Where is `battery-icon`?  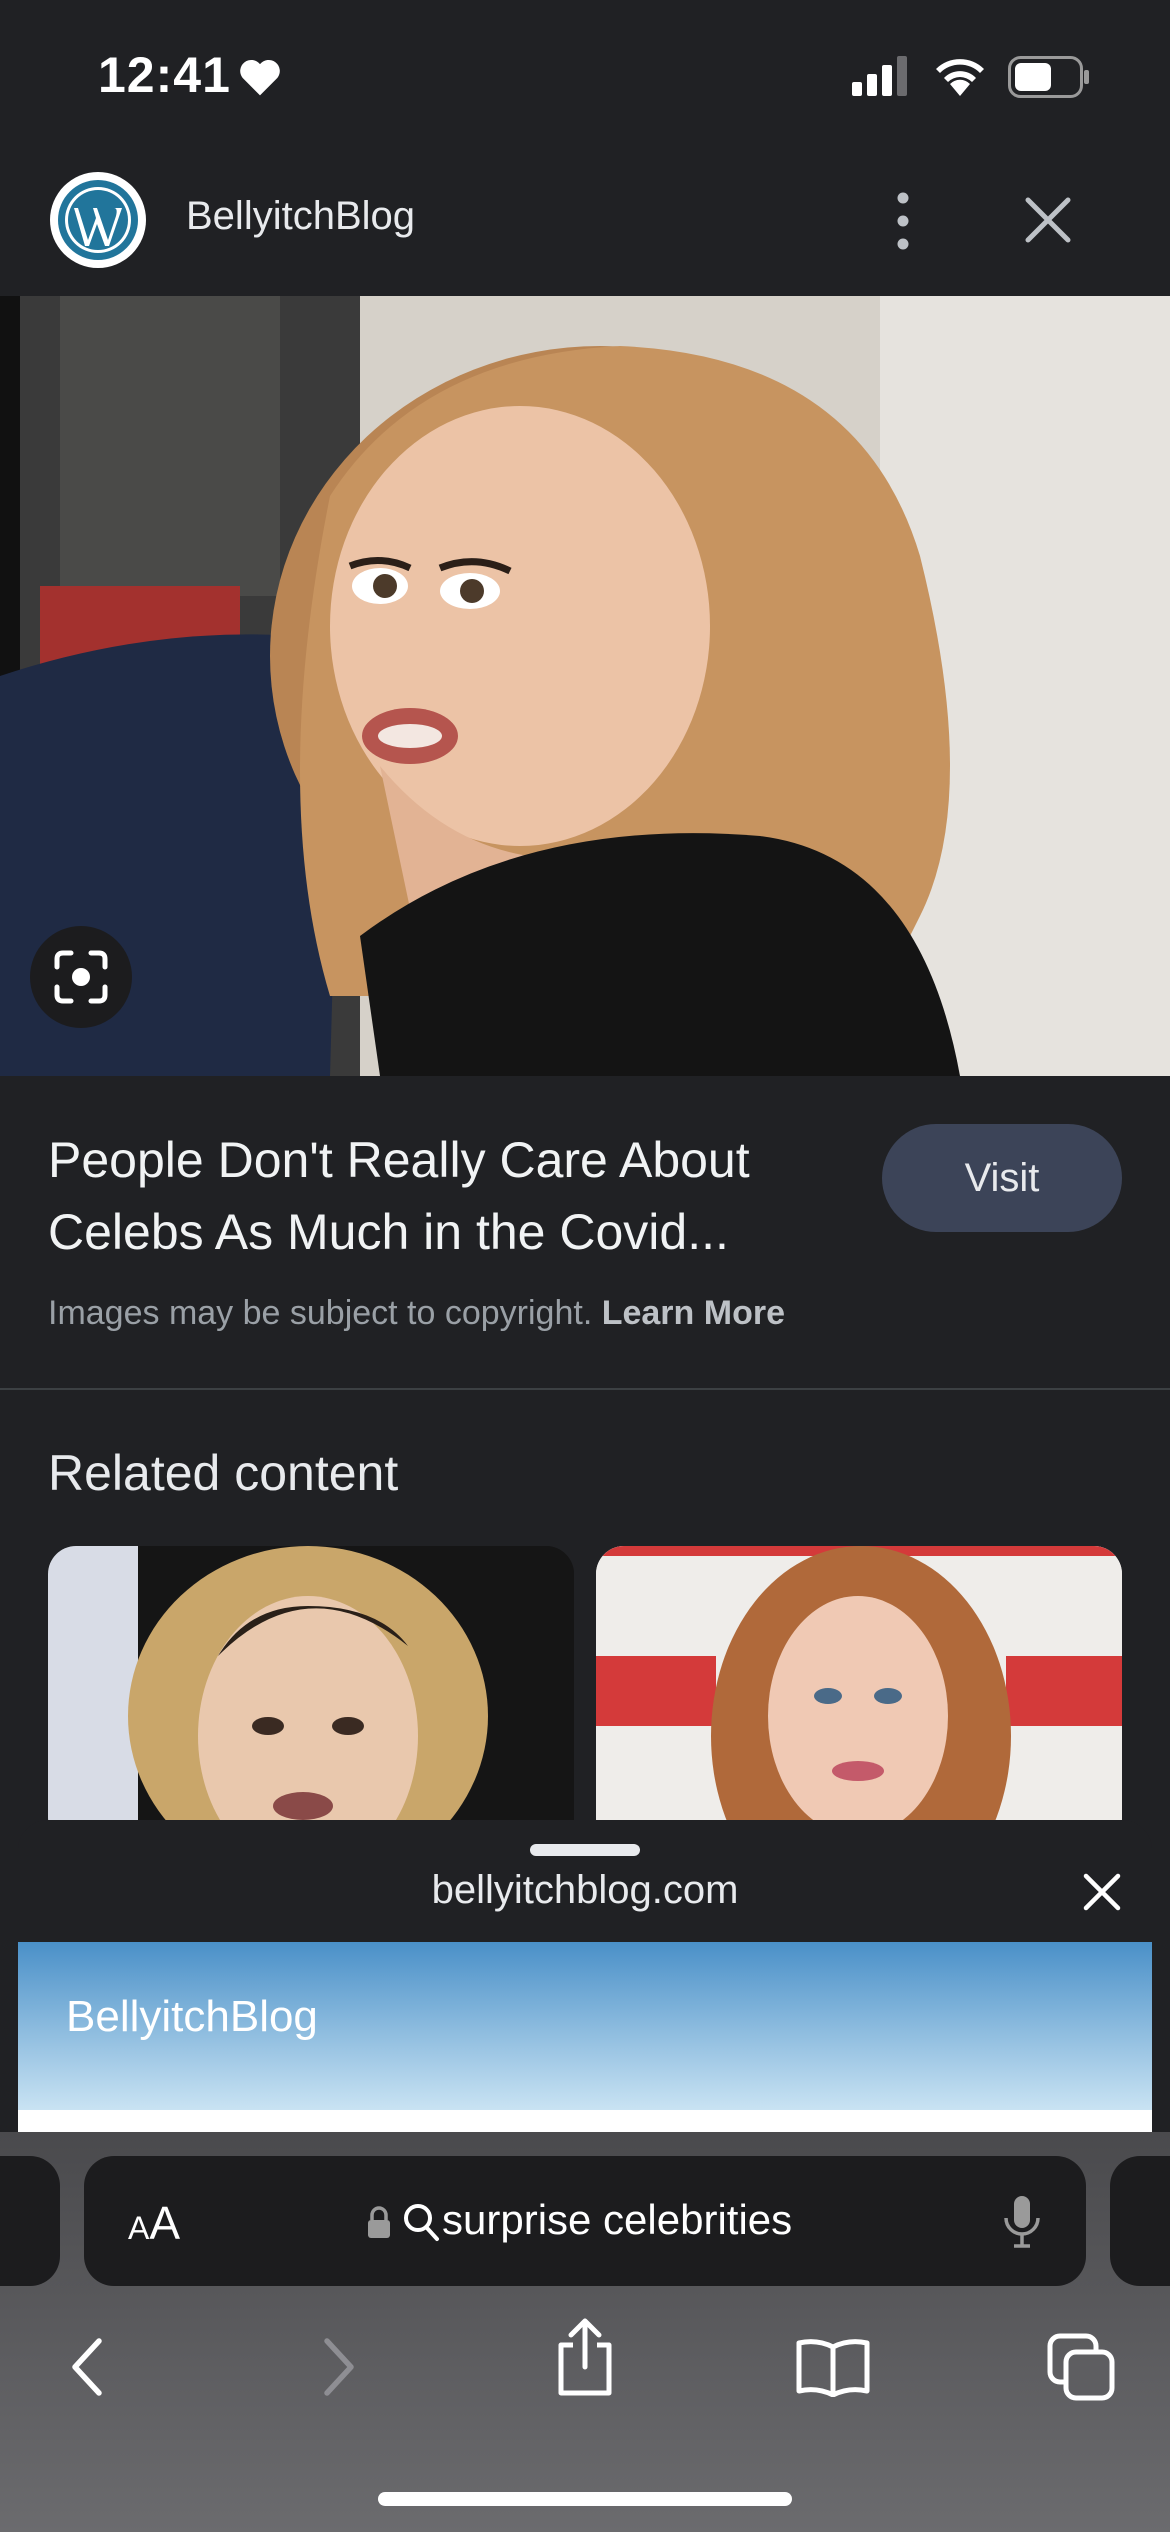
battery-icon is located at coordinates (1048, 77).